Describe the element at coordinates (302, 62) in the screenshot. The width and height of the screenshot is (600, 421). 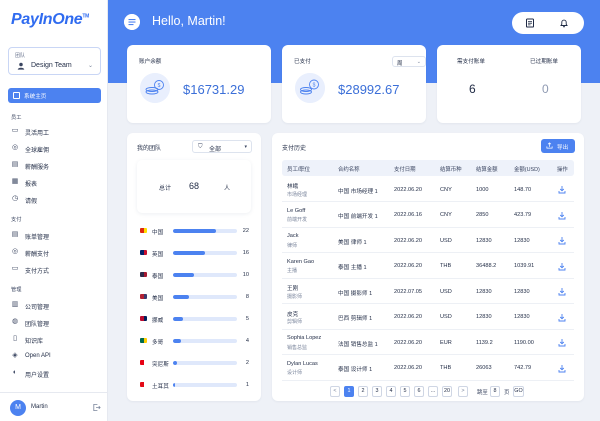
I see `paid-label: 已支付` at that location.